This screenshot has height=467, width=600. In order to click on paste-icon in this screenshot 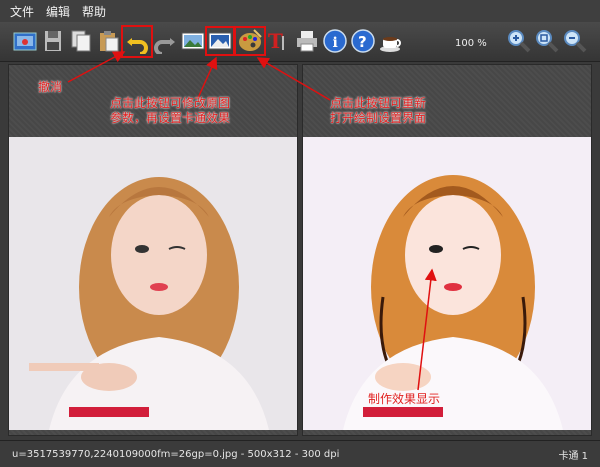, I will do `click(109, 41)`.